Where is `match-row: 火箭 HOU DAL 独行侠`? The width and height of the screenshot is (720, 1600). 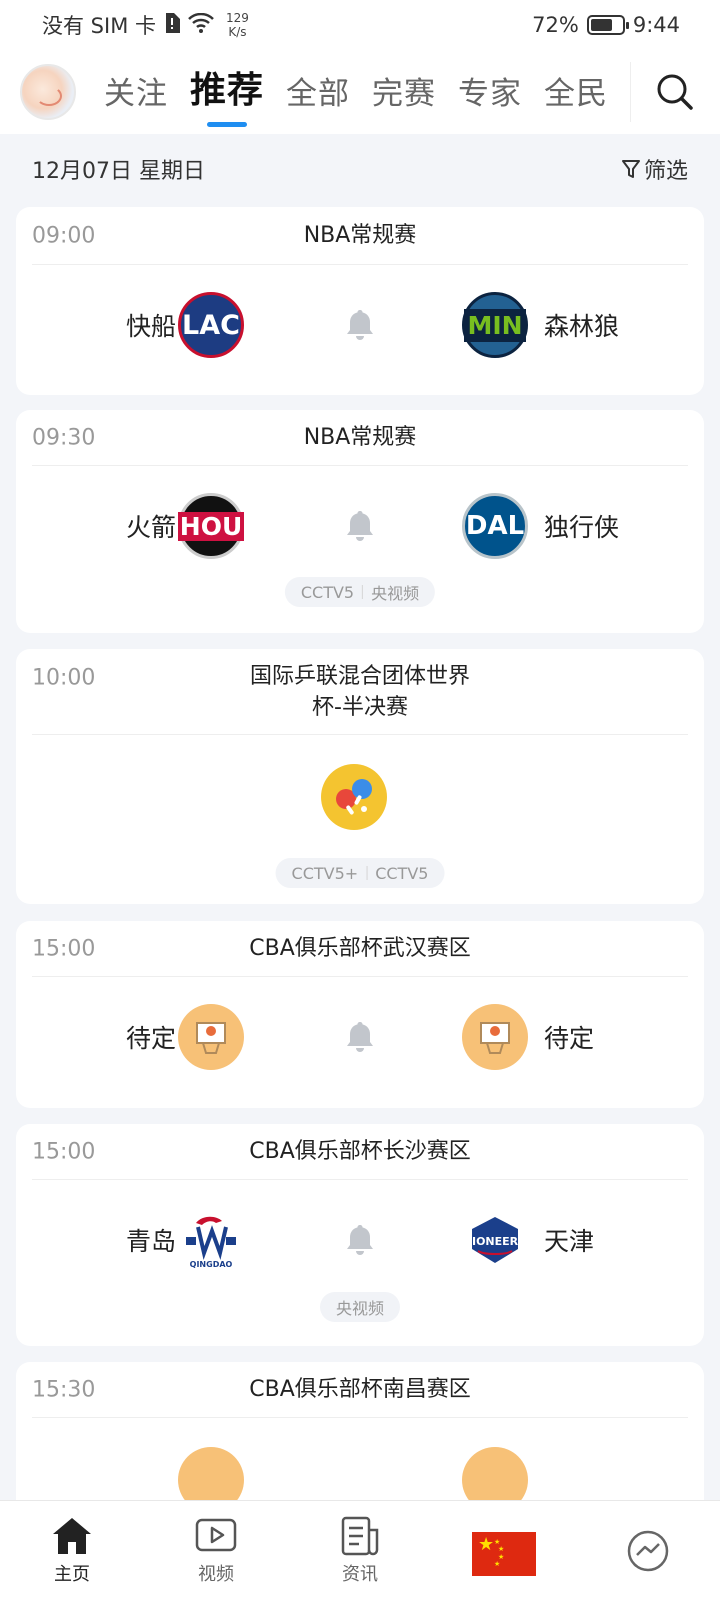
match-row: 火箭 HOU DAL 独行侠 is located at coordinates (360, 526).